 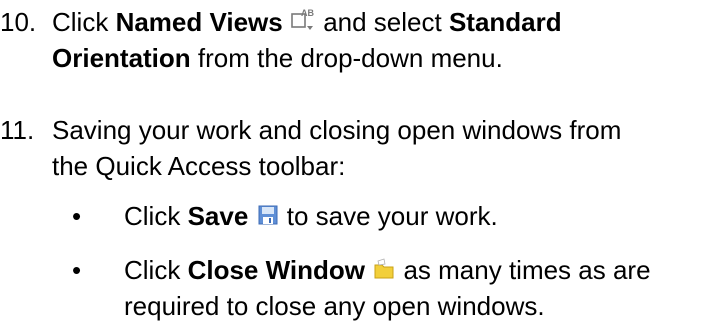 What do you see at coordinates (382, 22) in the screenshot?
I see `step-text-part: and select` at bounding box center [382, 22].